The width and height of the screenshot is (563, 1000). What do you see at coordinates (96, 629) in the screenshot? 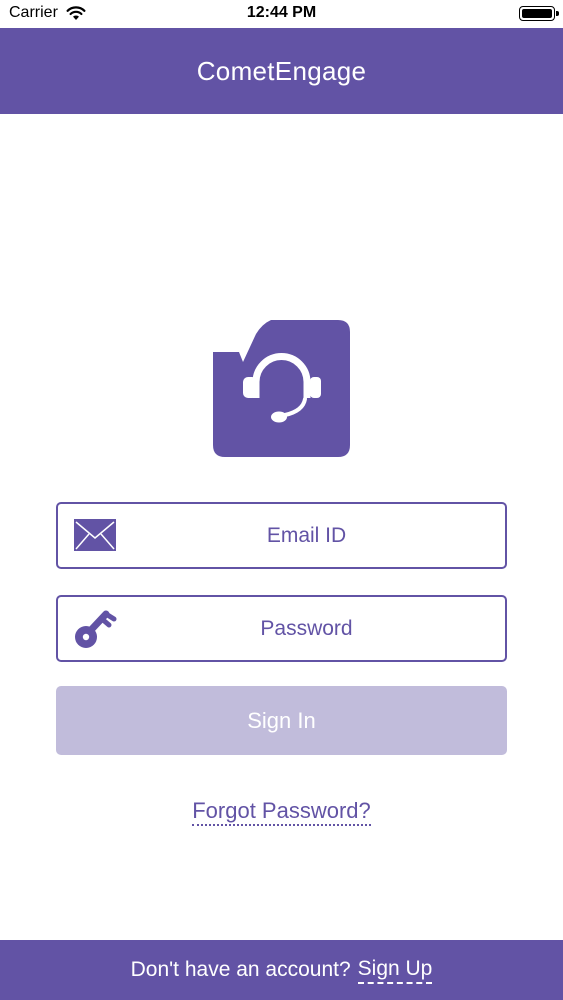
I see `key-icon` at bounding box center [96, 629].